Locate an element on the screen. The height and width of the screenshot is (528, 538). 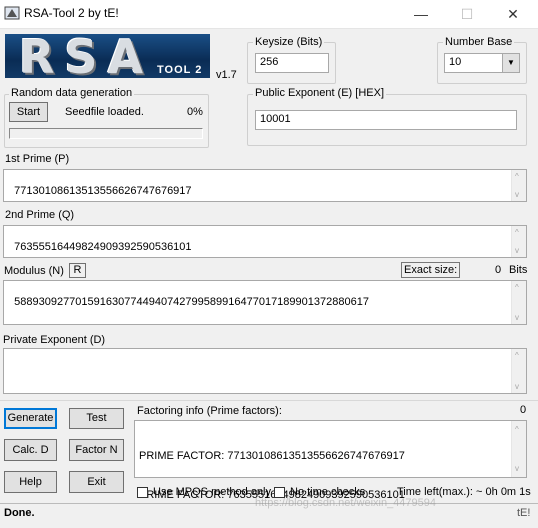
factoring-label: Factoring info (Prime factors): is located at coordinates (209, 411).